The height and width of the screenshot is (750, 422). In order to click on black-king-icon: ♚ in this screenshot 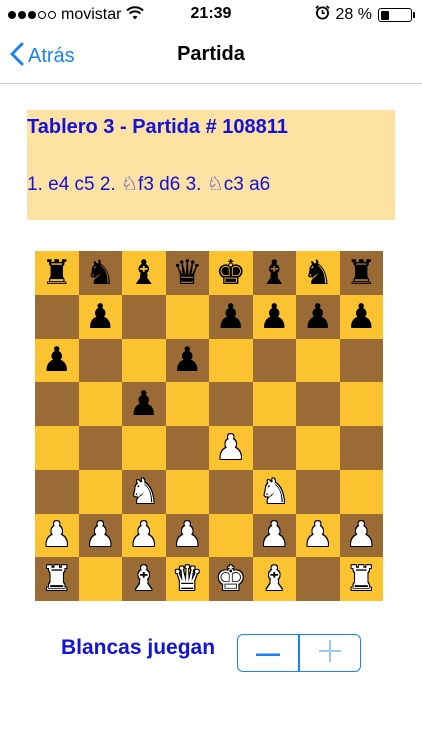, I will do `click(231, 273)`.